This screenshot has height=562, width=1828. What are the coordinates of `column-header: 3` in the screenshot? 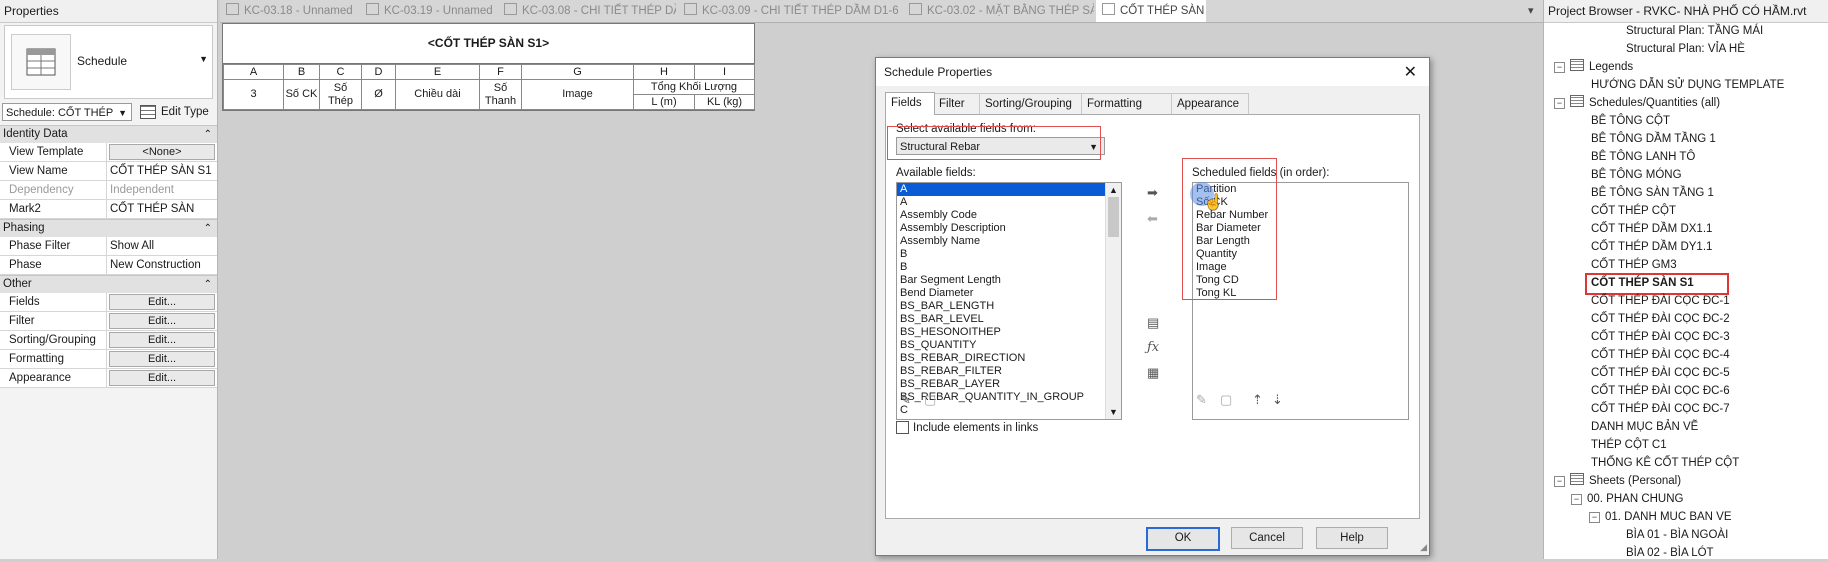 It's located at (253, 94).